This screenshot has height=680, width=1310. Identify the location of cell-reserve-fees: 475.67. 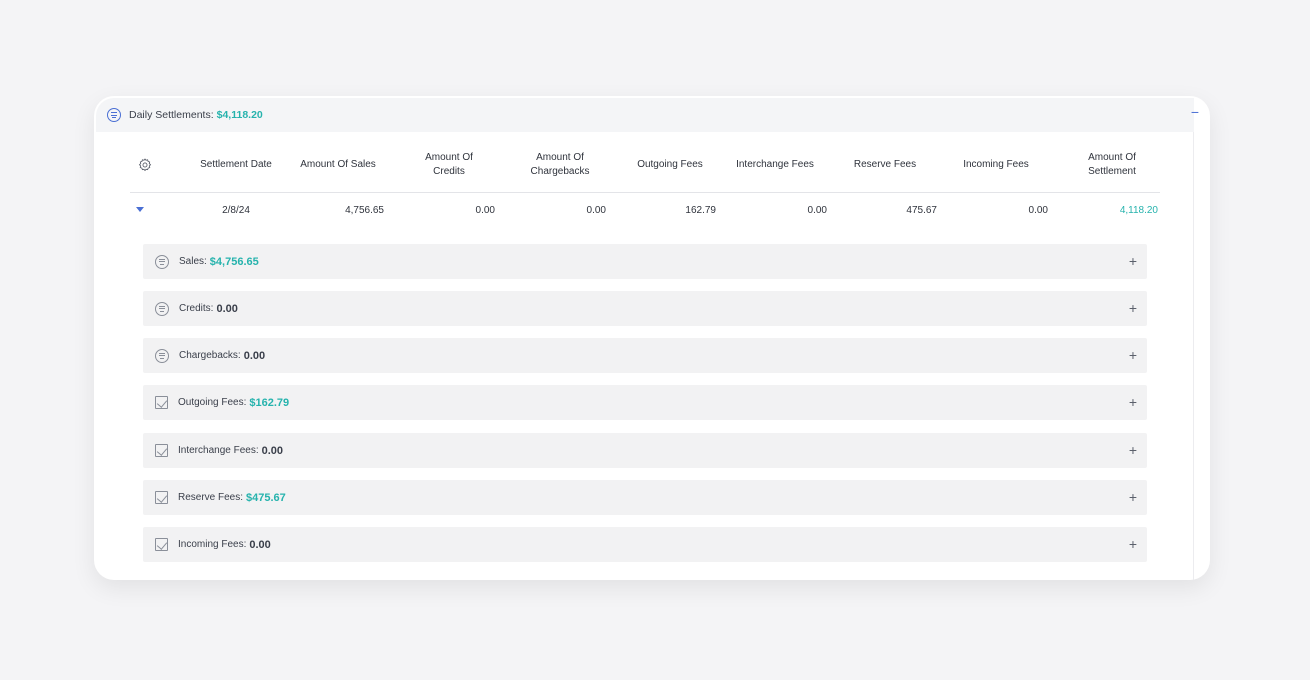
(921, 210).